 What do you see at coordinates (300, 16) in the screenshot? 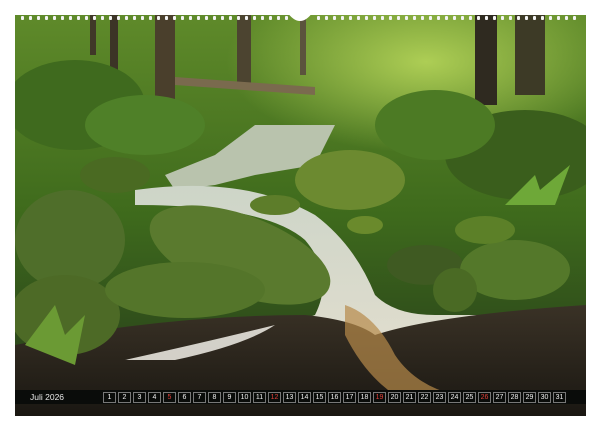
I see `hanger-notch` at bounding box center [300, 16].